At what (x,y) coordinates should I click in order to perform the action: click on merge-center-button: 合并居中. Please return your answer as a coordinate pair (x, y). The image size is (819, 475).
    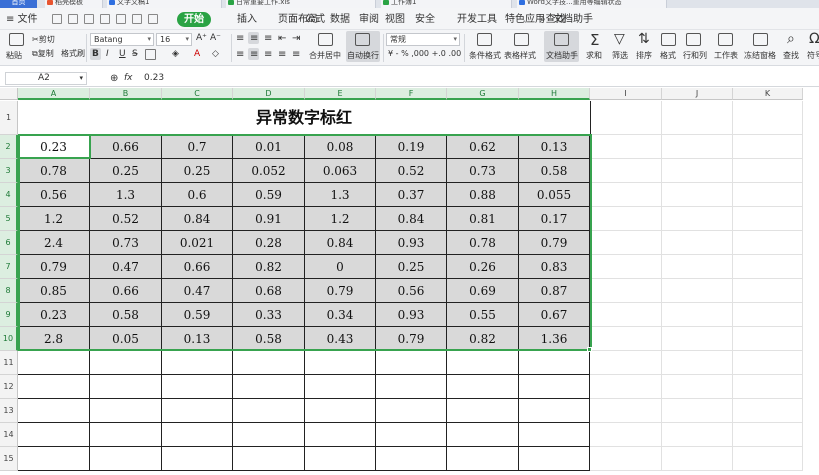
    Looking at the image, I should click on (325, 55).